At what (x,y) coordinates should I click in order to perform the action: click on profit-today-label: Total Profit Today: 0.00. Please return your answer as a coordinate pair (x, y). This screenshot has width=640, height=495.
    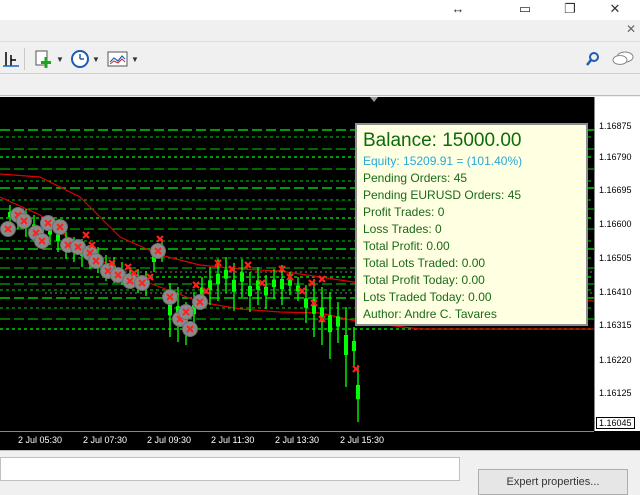
    Looking at the image, I should click on (424, 280).